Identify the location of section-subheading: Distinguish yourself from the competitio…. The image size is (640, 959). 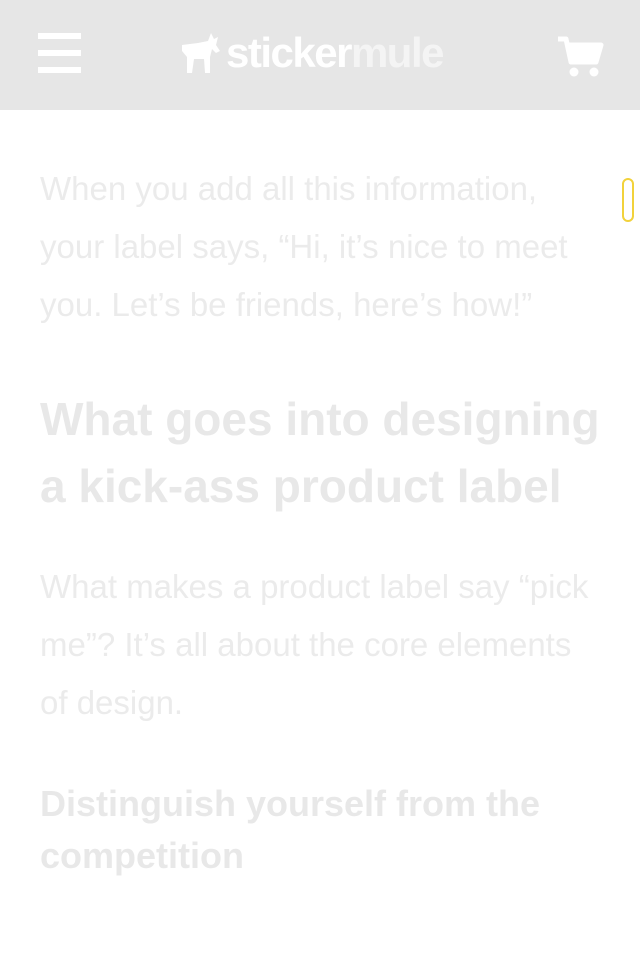
(290, 829).